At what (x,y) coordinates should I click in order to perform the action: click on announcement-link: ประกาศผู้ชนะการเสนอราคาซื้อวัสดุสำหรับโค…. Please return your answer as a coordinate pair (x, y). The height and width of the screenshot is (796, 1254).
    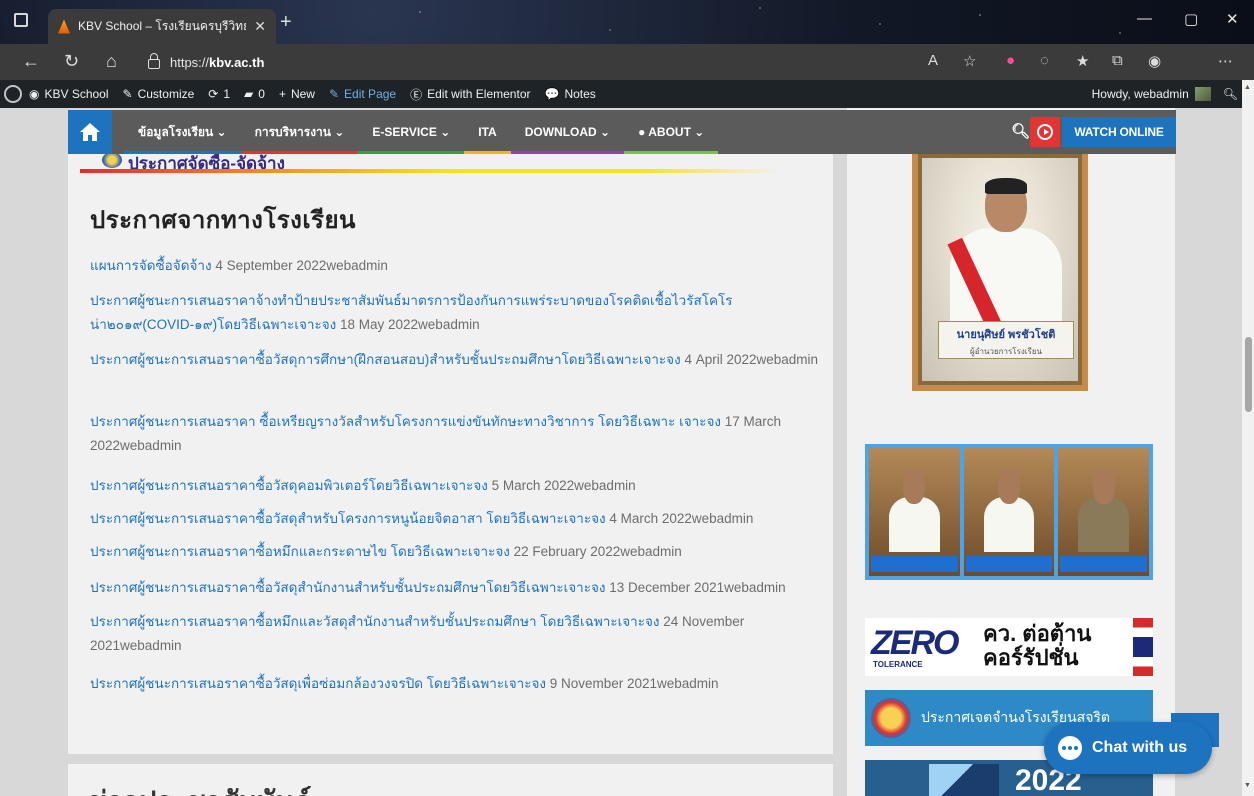
    Looking at the image, I should click on (348, 518).